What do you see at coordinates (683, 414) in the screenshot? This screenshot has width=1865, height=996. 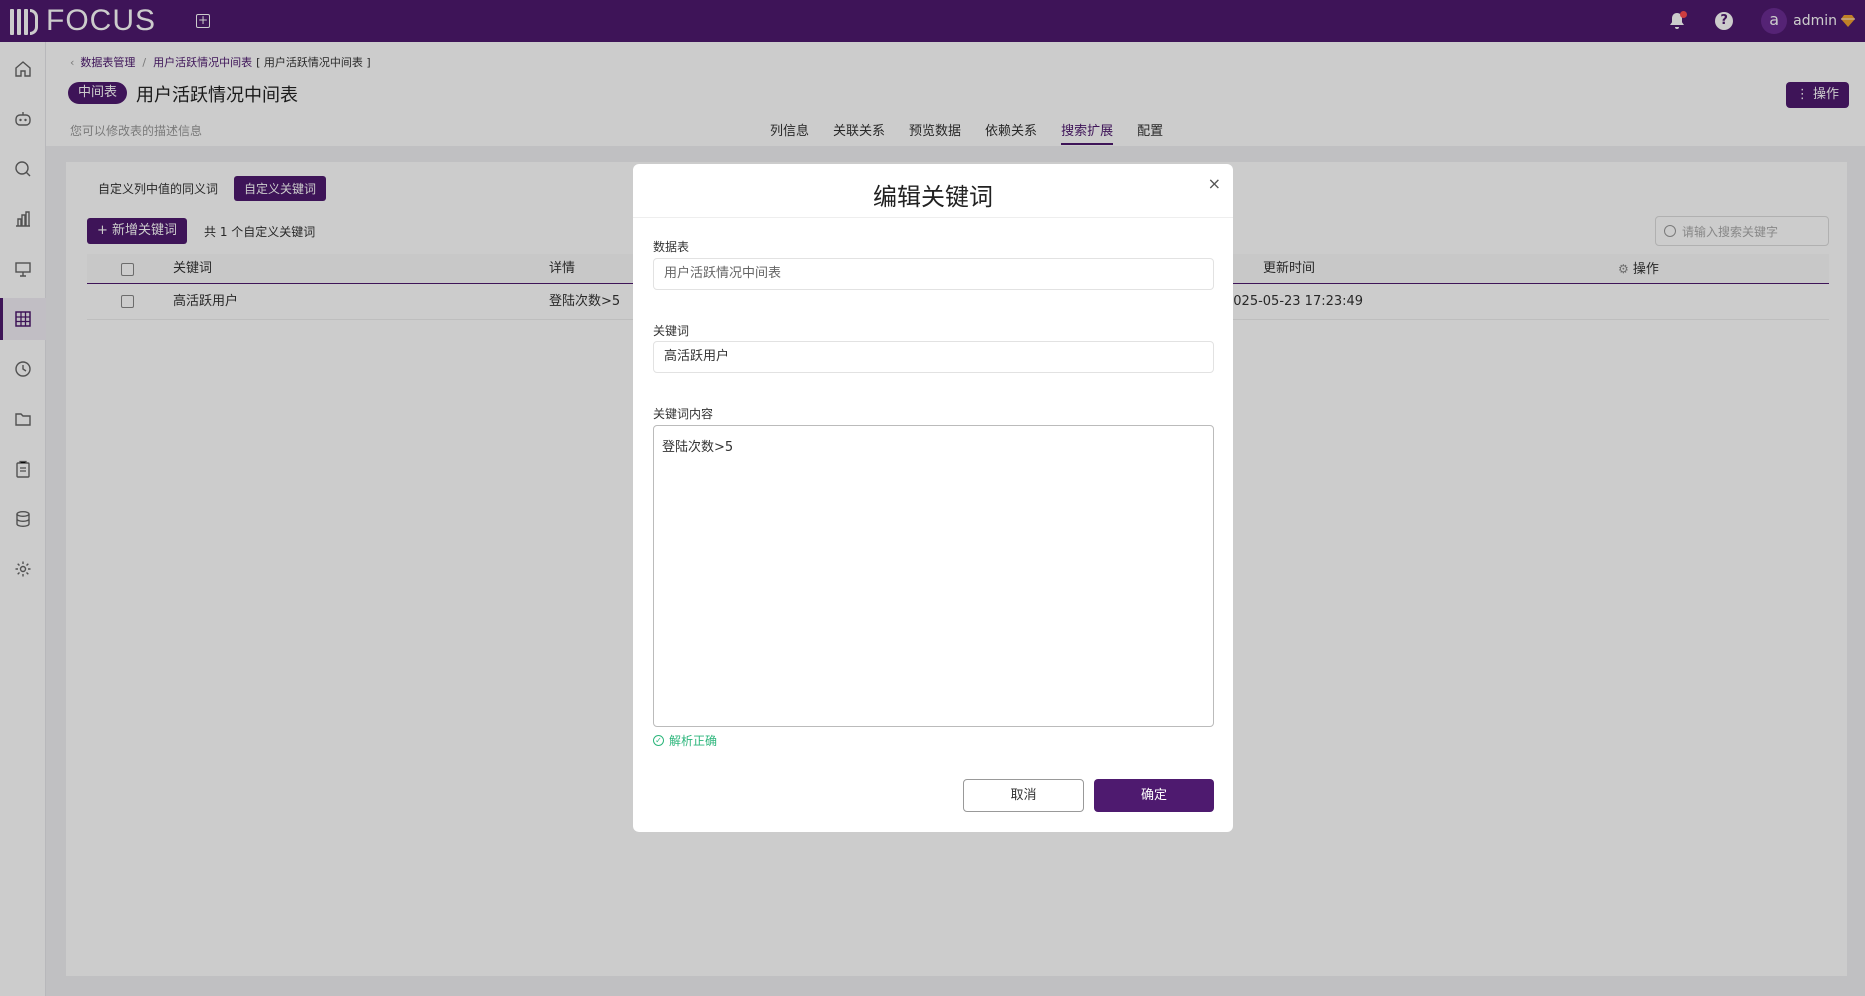 I see `content-field-label: 关键词内容` at bounding box center [683, 414].